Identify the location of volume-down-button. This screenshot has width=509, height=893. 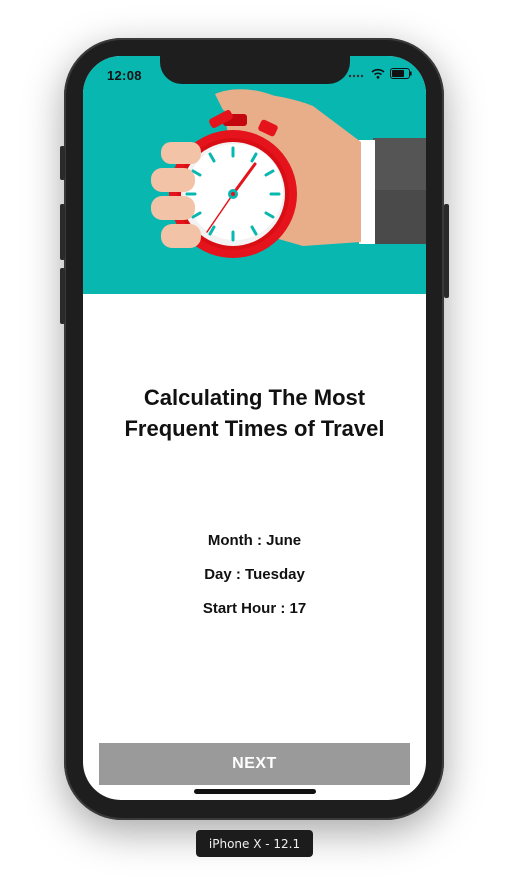
(62, 296).